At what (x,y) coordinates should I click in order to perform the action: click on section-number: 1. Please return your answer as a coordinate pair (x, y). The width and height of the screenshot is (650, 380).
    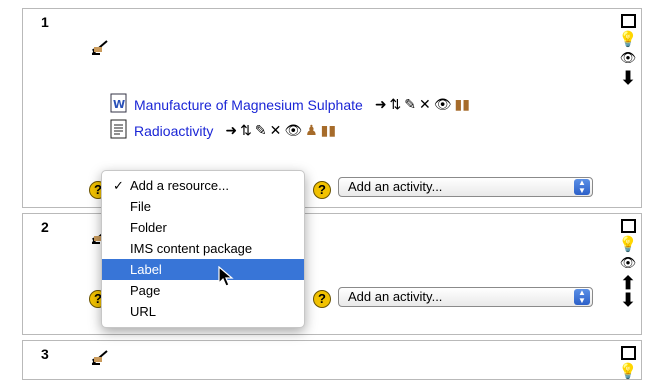
    Looking at the image, I should click on (45, 22).